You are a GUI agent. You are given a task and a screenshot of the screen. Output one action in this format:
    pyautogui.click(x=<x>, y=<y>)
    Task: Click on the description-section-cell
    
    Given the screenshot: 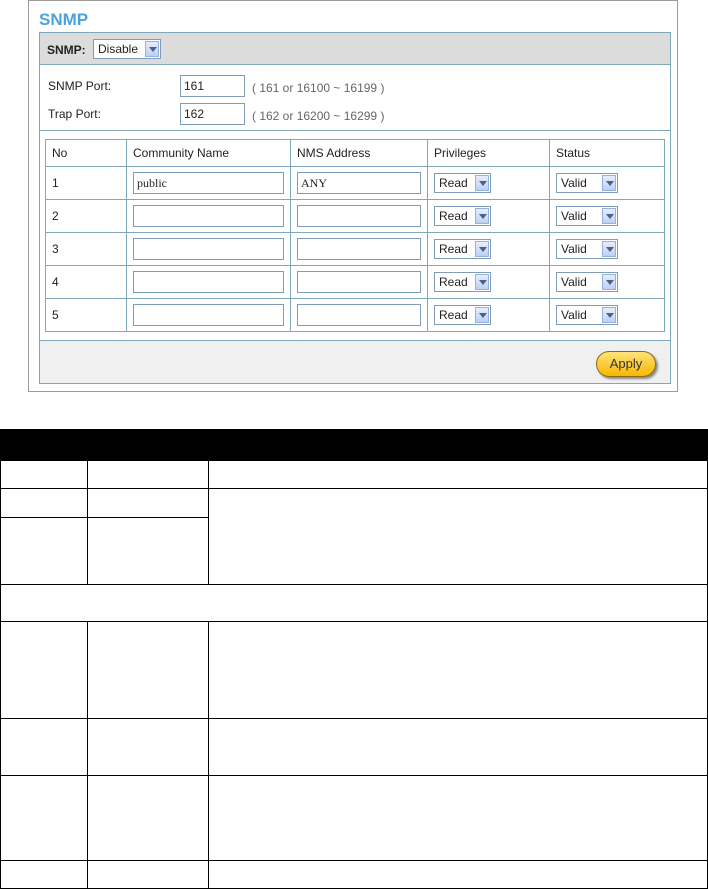 What is the action you would take?
    pyautogui.click(x=354, y=603)
    